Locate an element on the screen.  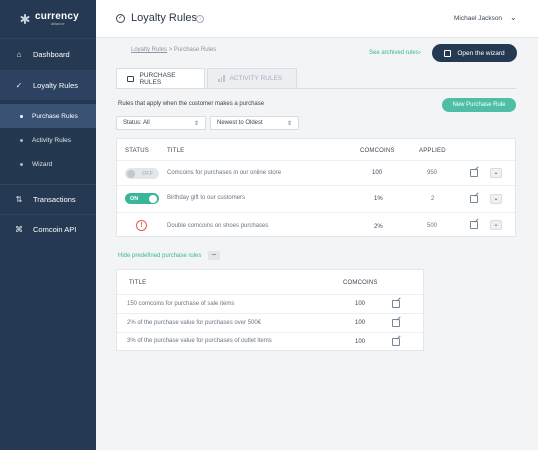
rule-applied: 2 is located at coordinates (433, 199).